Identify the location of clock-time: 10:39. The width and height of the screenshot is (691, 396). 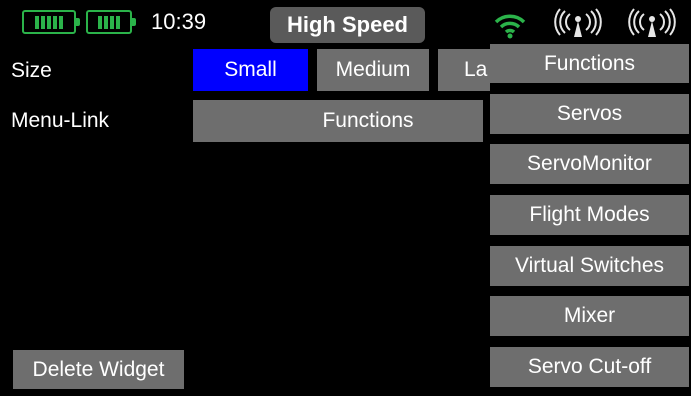
(179, 21).